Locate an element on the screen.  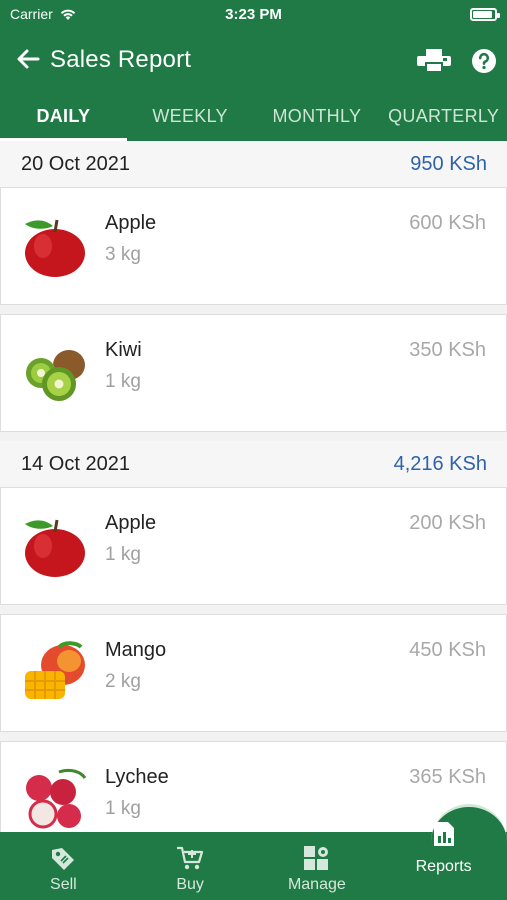
item-name: Mango is located at coordinates (136, 650).